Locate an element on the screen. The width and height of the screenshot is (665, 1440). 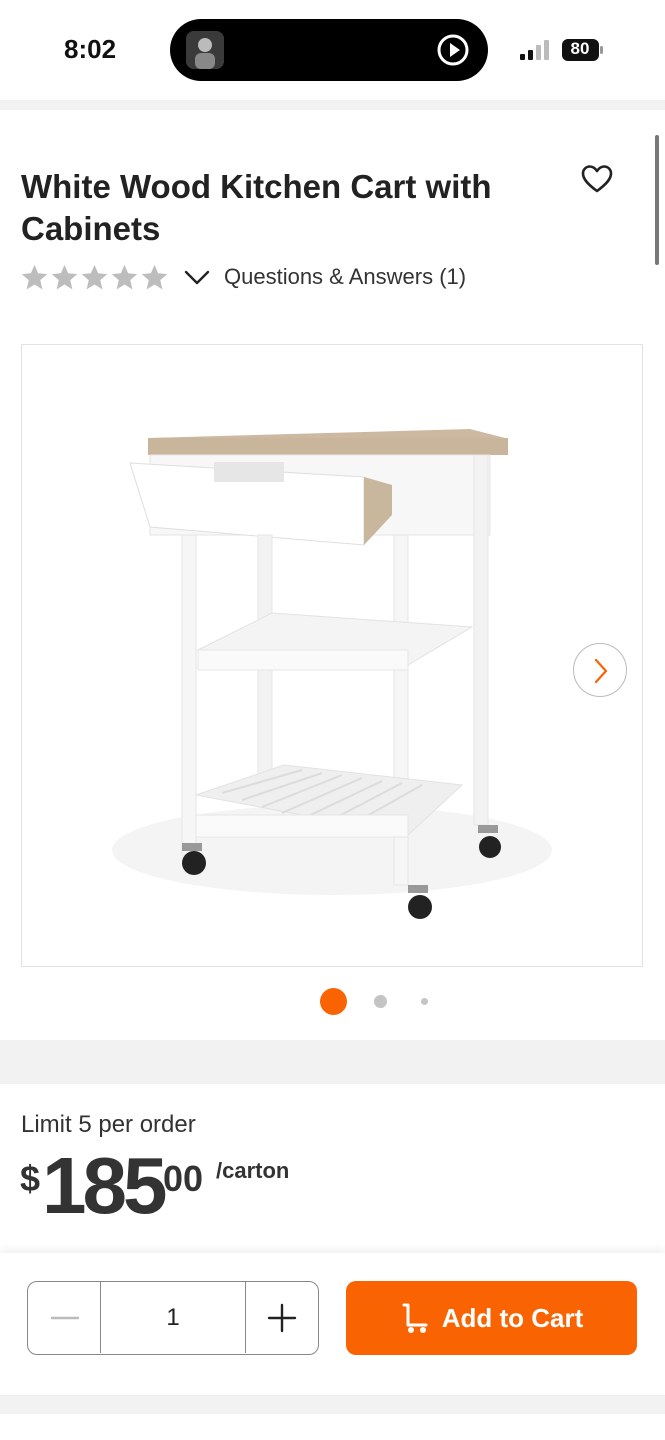
chevron-right-icon is located at coordinates (601, 671).